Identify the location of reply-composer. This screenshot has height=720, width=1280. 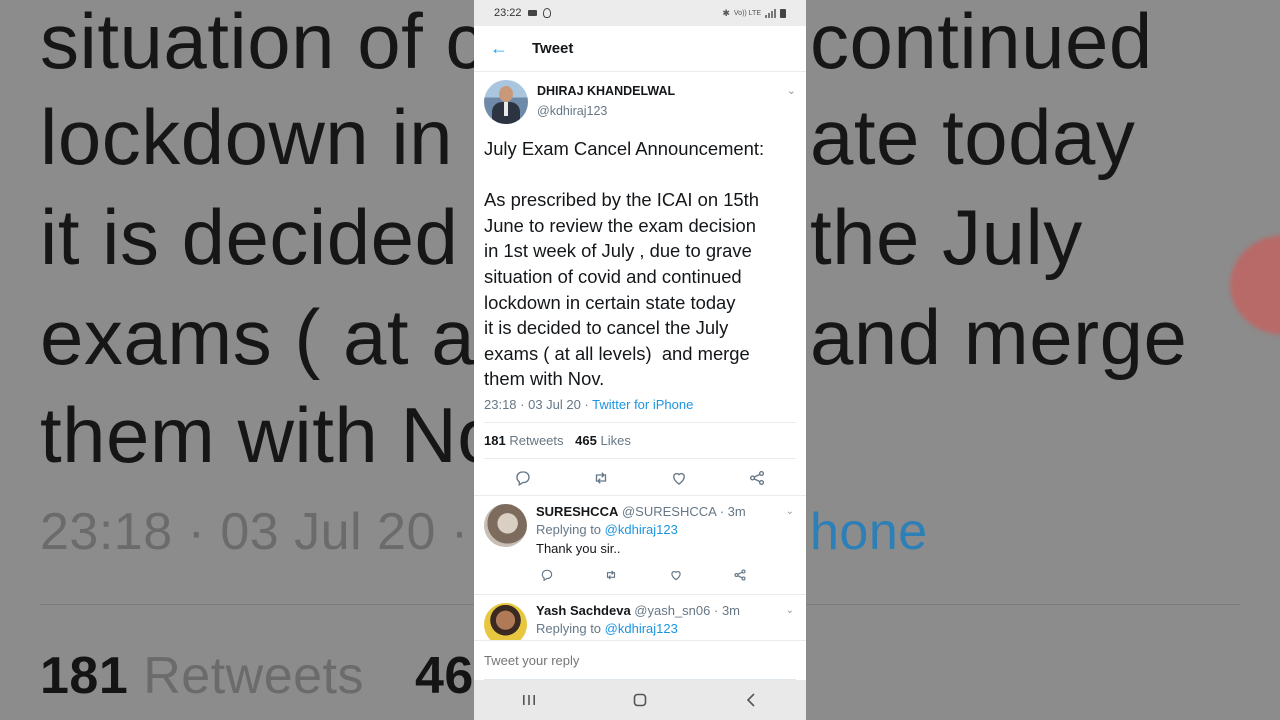
(640, 660).